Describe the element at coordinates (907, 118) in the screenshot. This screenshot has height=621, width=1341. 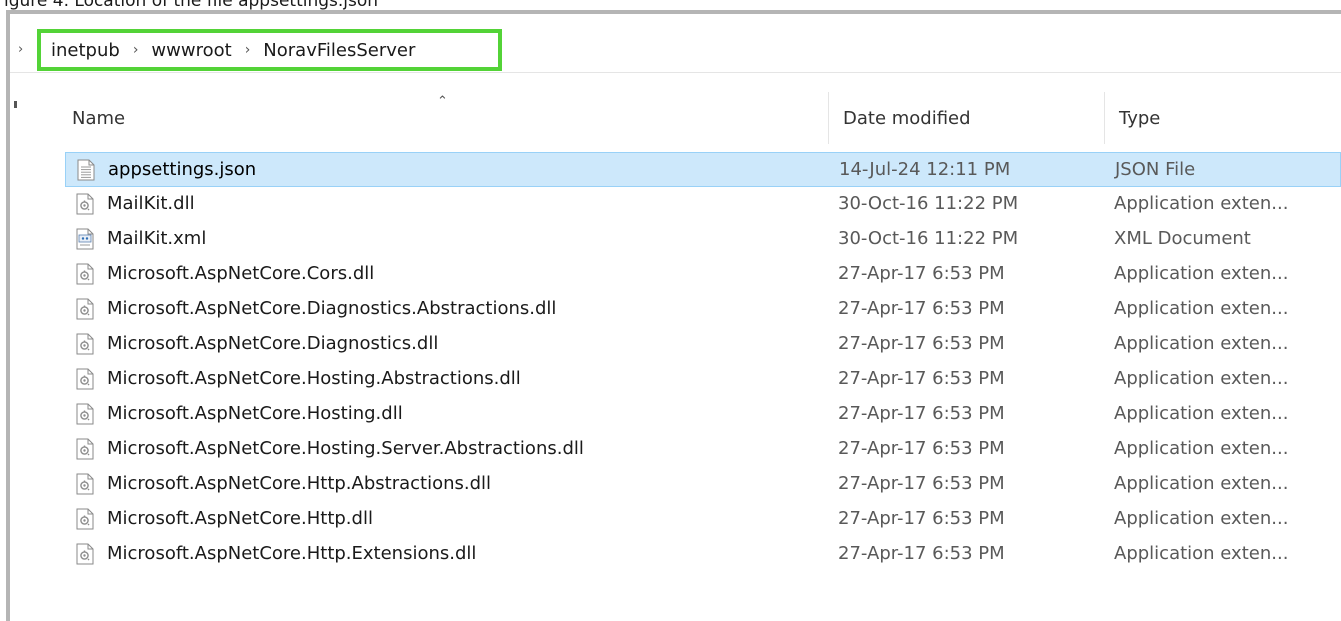
I see `column-header-date-label: Date modified` at that location.